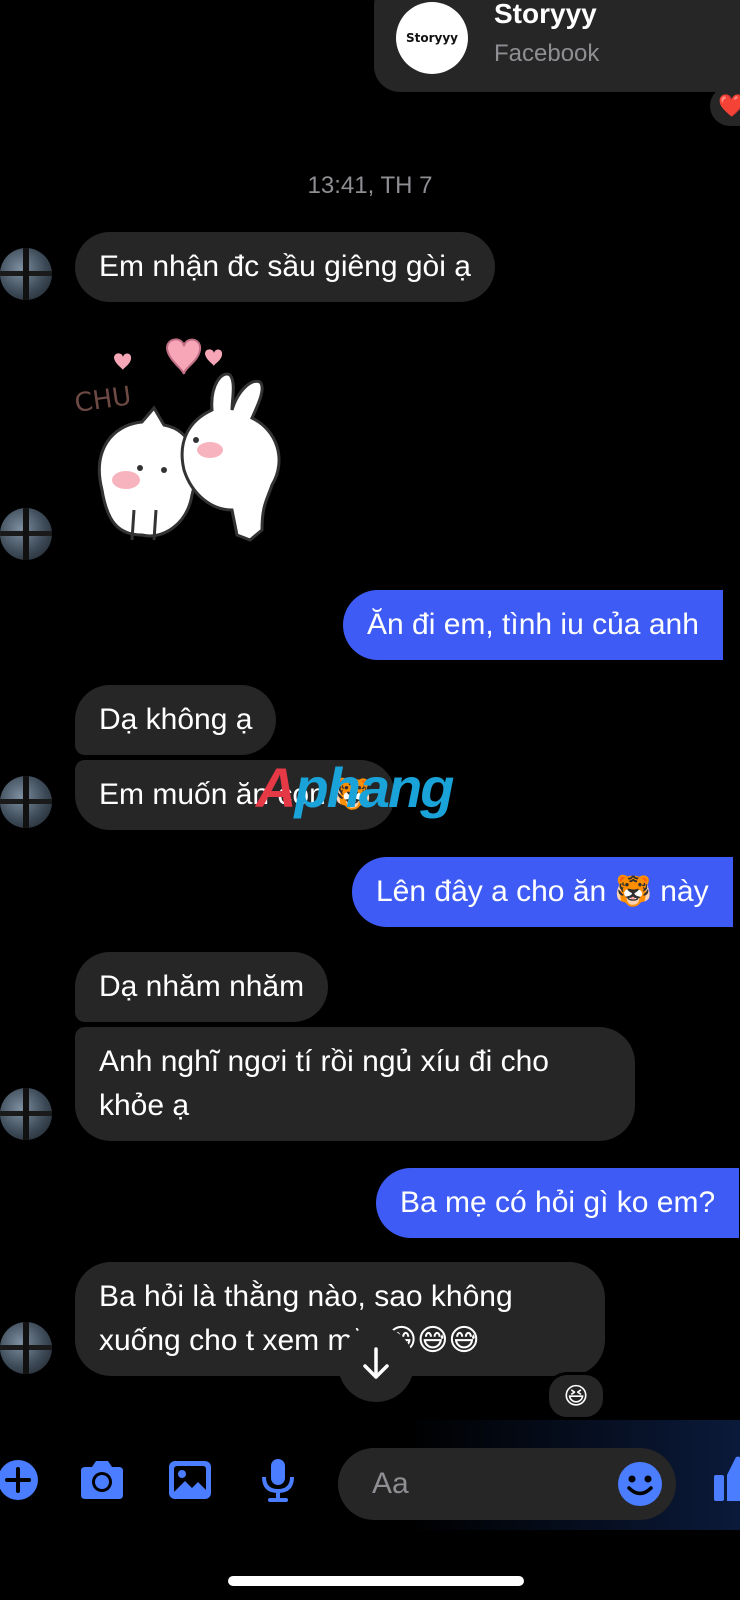 Image resolution: width=740 pixels, height=1600 pixels. What do you see at coordinates (558, 1203) in the screenshot?
I see `message-bubble-outgoing: Ba mẹ có hỏi gì ko em?` at bounding box center [558, 1203].